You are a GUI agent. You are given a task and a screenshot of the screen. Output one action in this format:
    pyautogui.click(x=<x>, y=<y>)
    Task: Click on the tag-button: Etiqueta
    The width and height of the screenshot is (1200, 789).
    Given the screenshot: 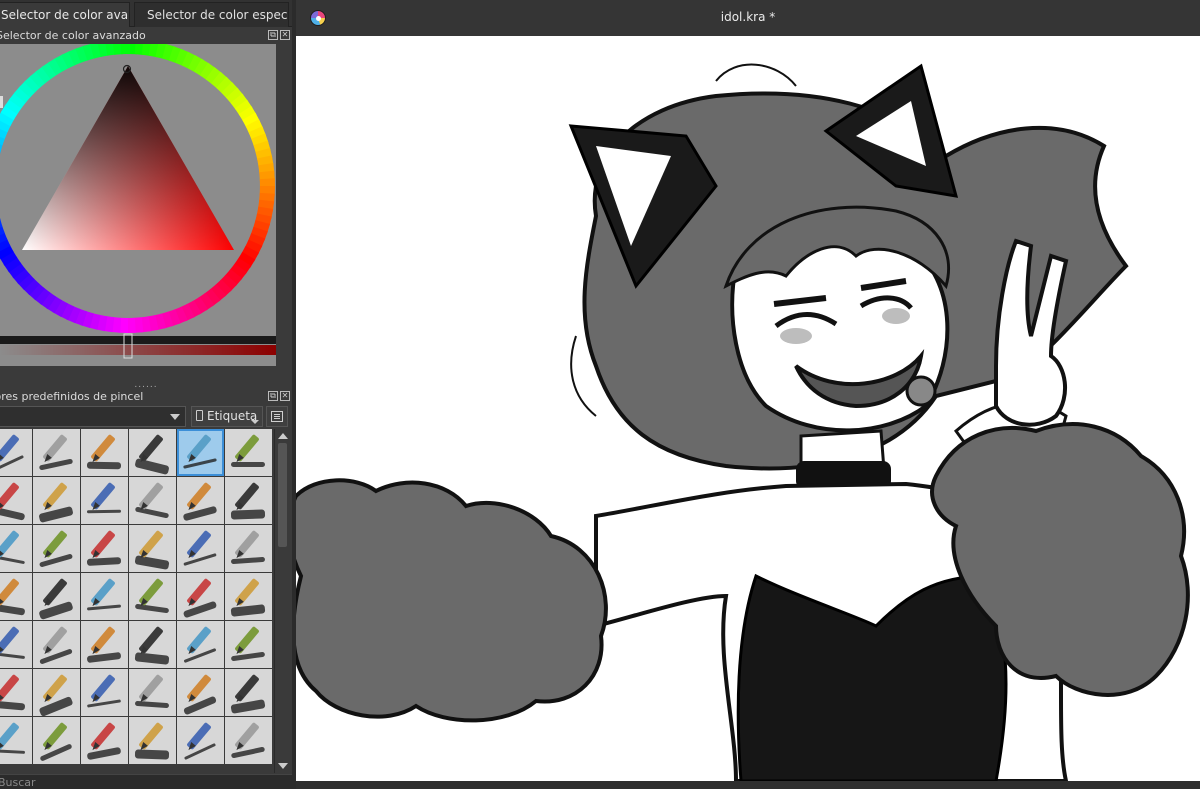 What is the action you would take?
    pyautogui.click(x=227, y=416)
    